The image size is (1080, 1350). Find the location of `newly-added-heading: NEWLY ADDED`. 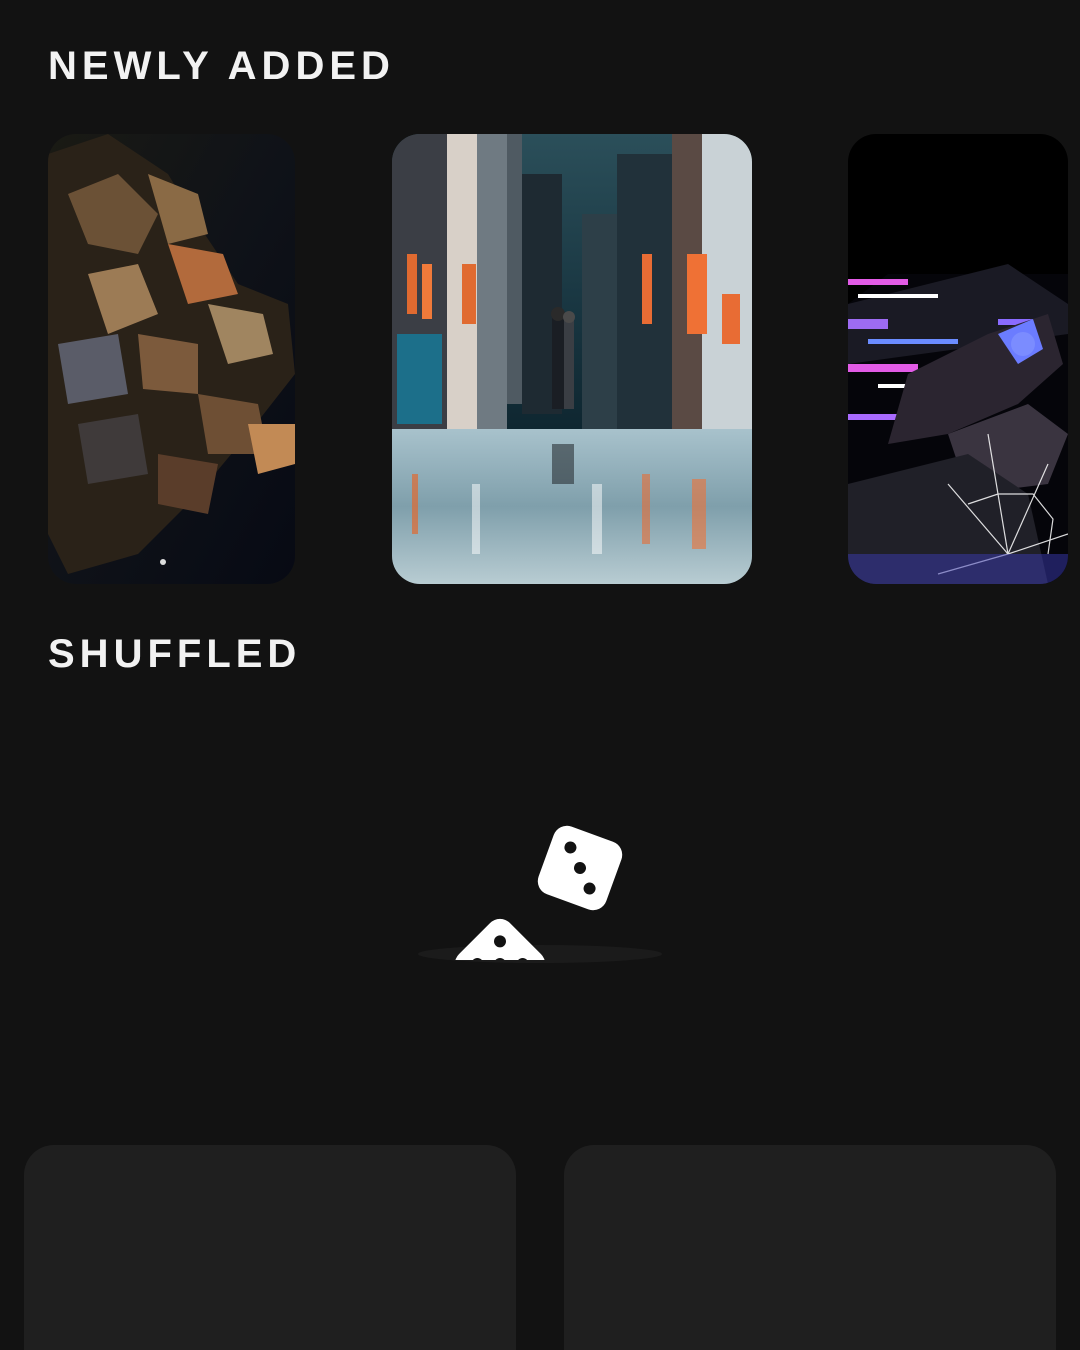

newly-added-heading: NEWLY ADDED is located at coordinates (221, 66).